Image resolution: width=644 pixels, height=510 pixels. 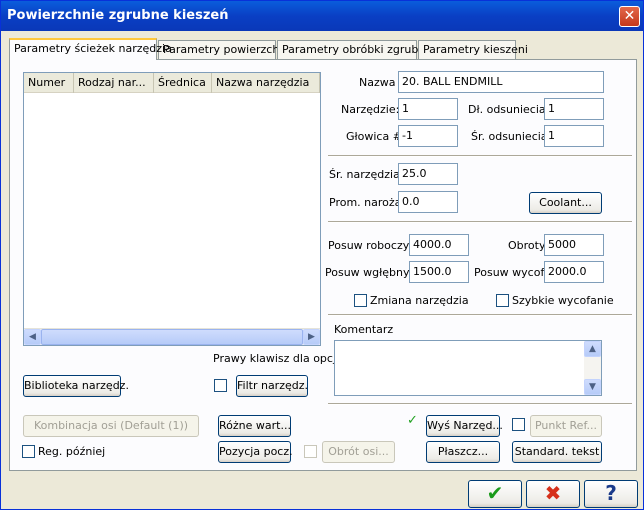 I want to click on dia-offset-label: Śr. odsuniecia:, so click(x=511, y=136).